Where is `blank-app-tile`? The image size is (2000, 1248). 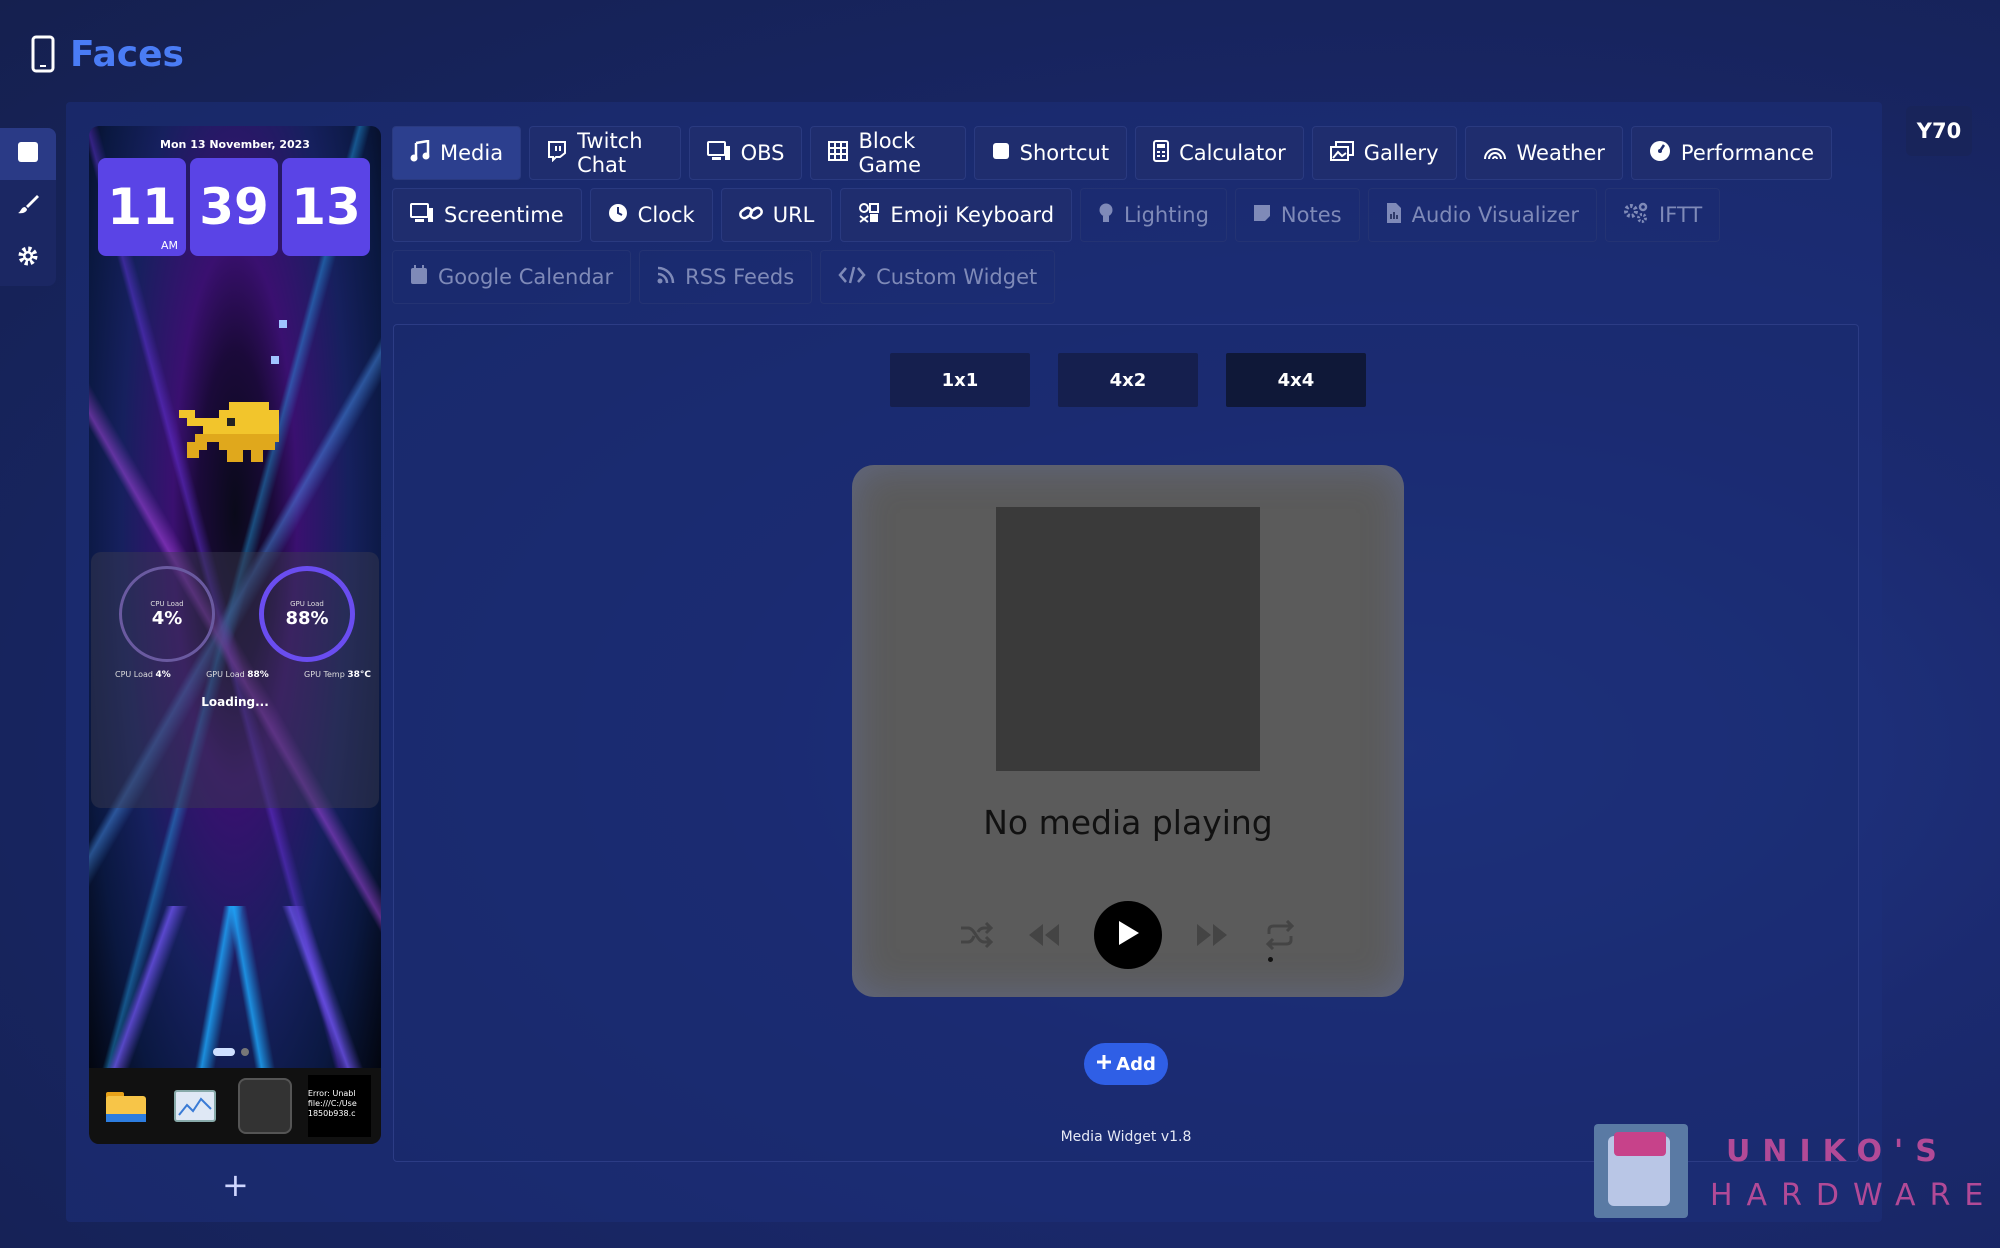 blank-app-tile is located at coordinates (265, 1106).